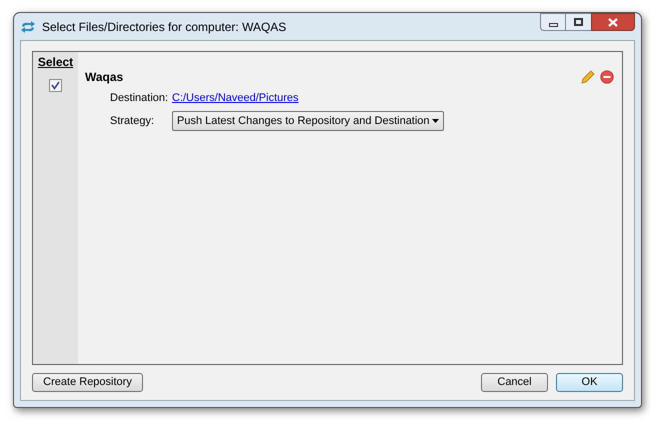 Image resolution: width=660 pixels, height=425 pixels. Describe the element at coordinates (435, 121) in the screenshot. I see `caret-icon` at that location.